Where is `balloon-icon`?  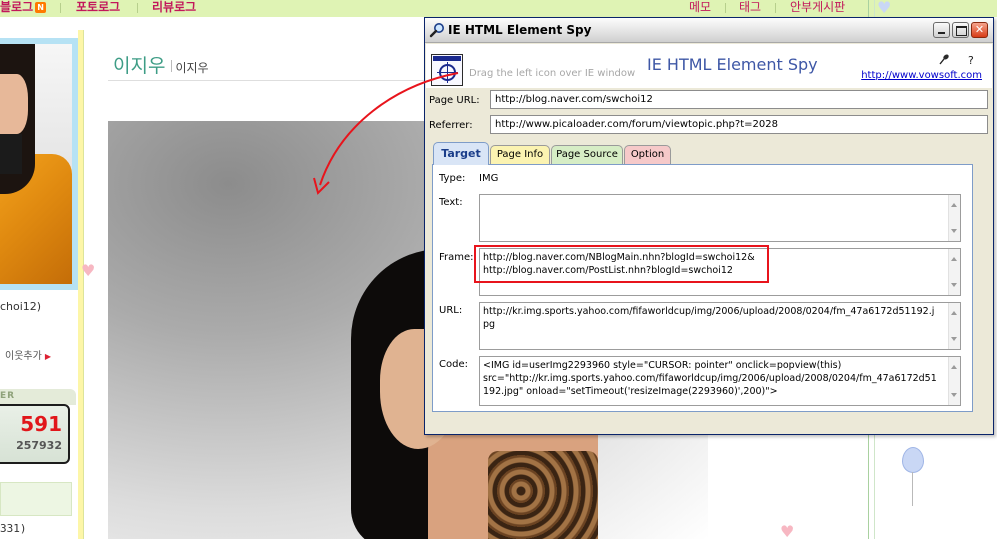
balloon-icon is located at coordinates (913, 460).